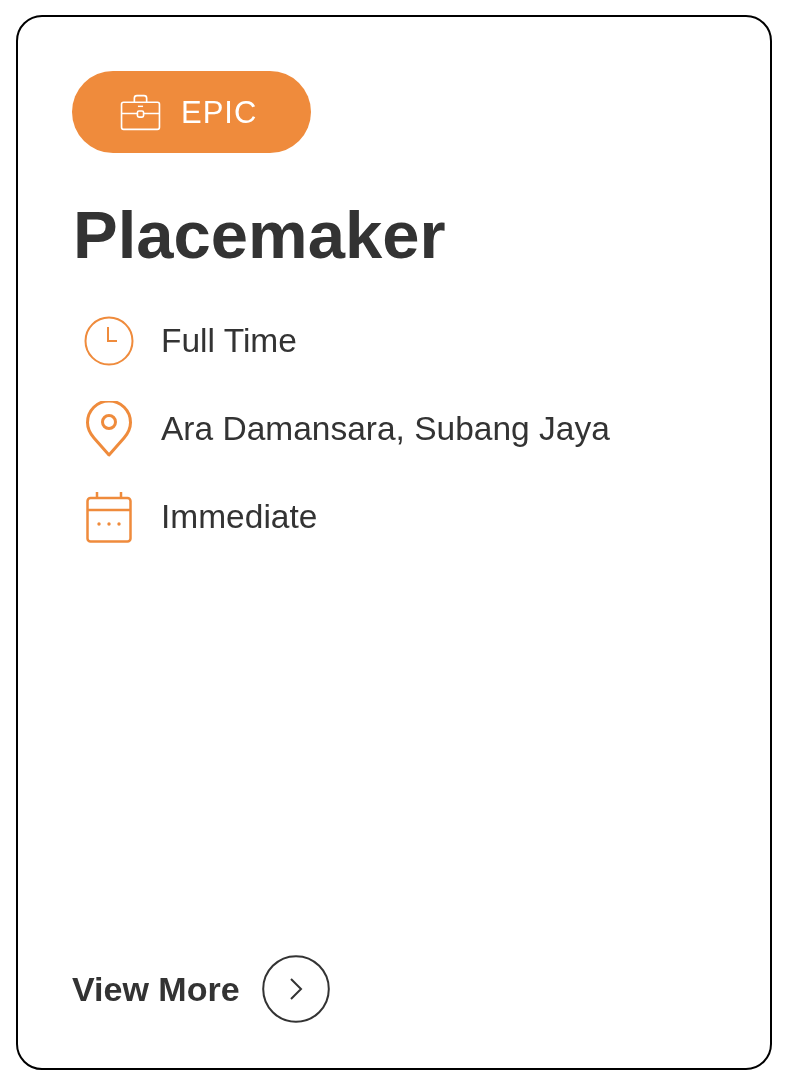  Describe the element at coordinates (260, 235) in the screenshot. I see `job-title: Placemaker` at that location.